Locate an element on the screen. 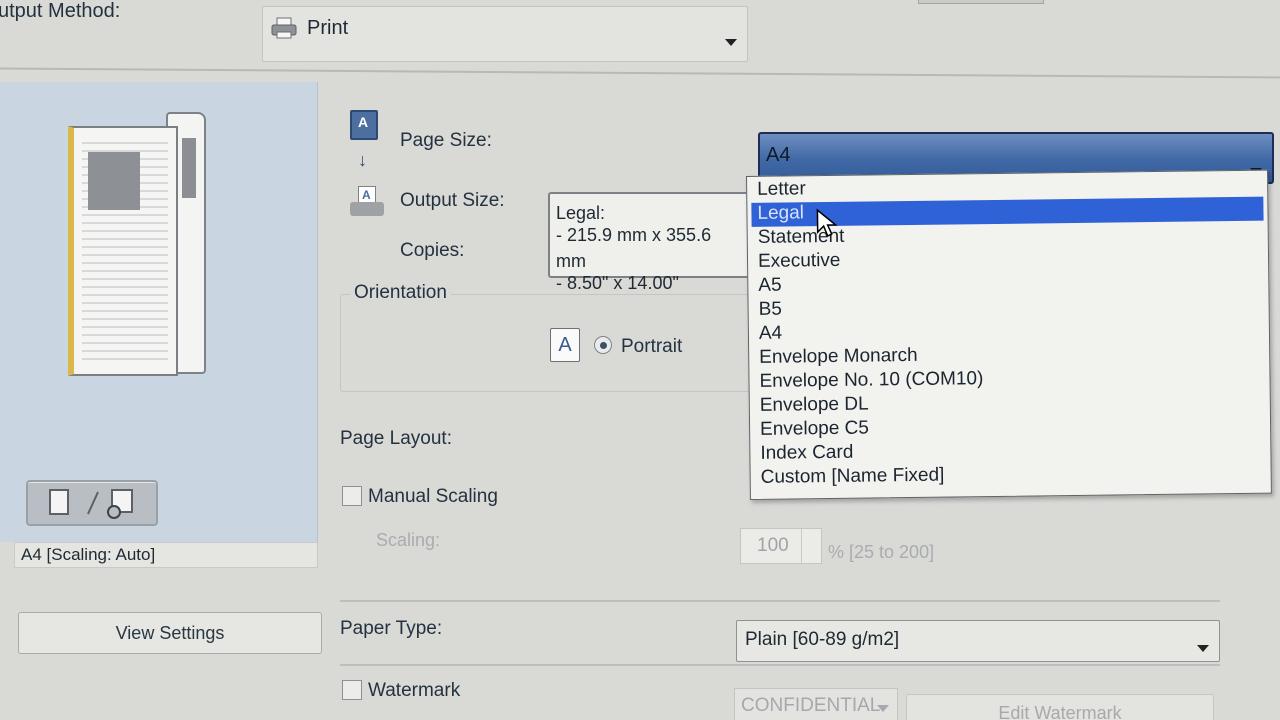 This screenshot has height=720, width=1280. paper-type-label: Paper Type: is located at coordinates (391, 628).